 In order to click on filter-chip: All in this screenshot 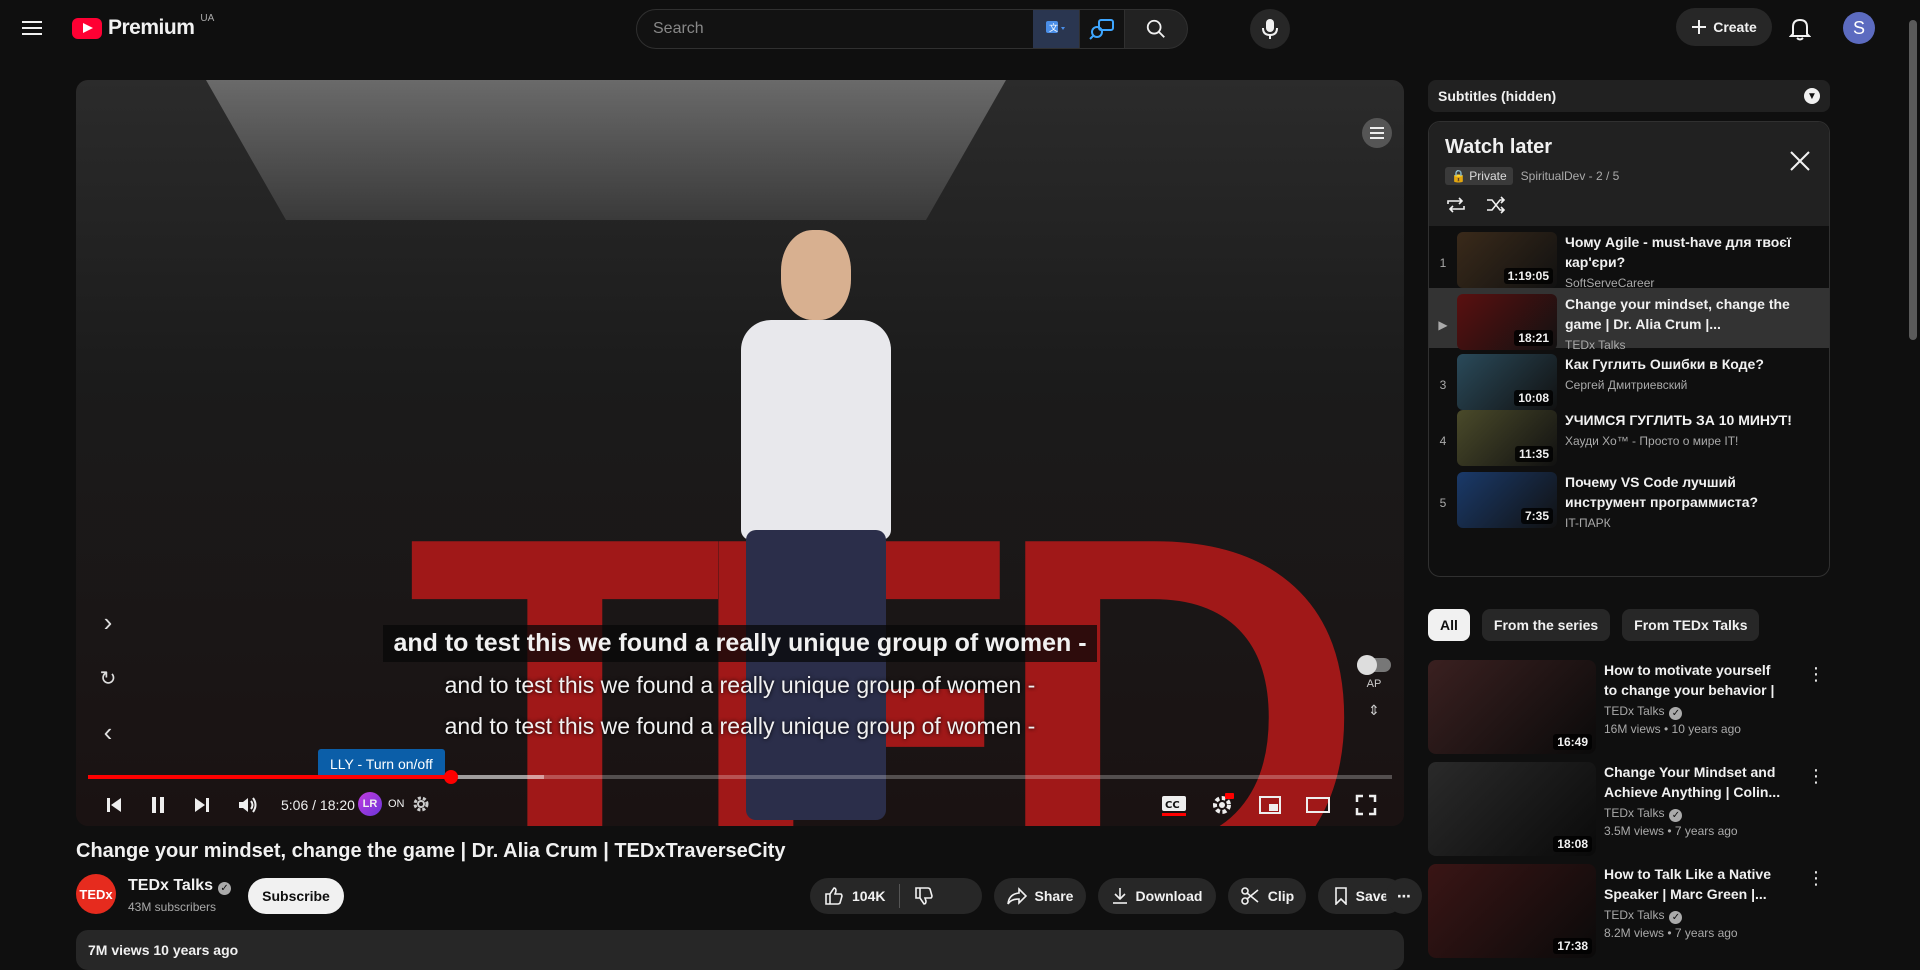, I will do `click(1449, 625)`.